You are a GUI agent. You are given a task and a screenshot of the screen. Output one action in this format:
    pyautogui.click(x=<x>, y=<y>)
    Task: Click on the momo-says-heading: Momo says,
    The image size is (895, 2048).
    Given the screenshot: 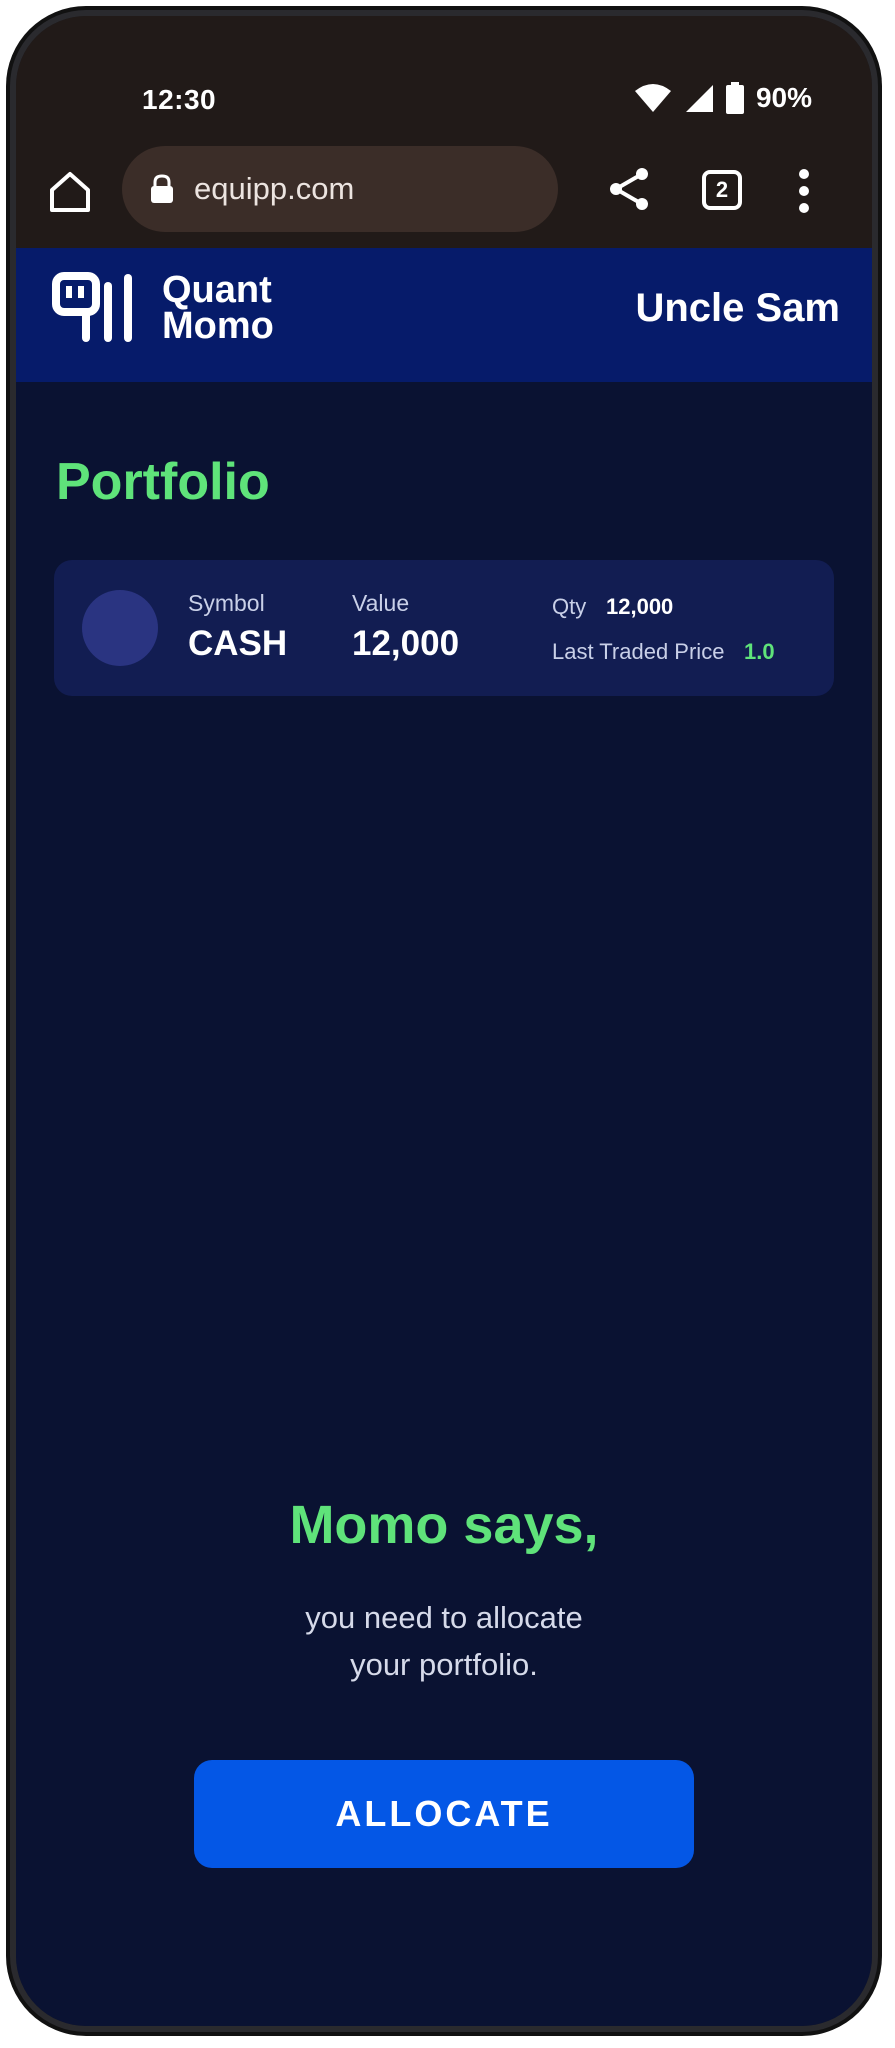 What is the action you would take?
    pyautogui.click(x=444, y=1525)
    